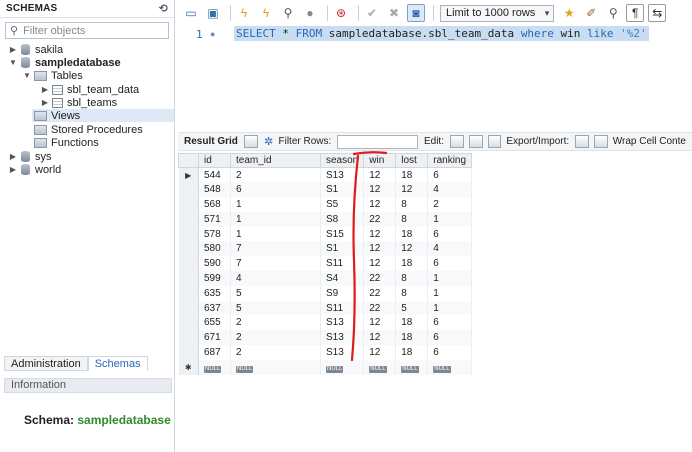 This screenshot has width=692, height=452. What do you see at coordinates (78, 102) in the screenshot?
I see `tree-item-sbl-teams: ▶ sbl_teams` at bounding box center [78, 102].